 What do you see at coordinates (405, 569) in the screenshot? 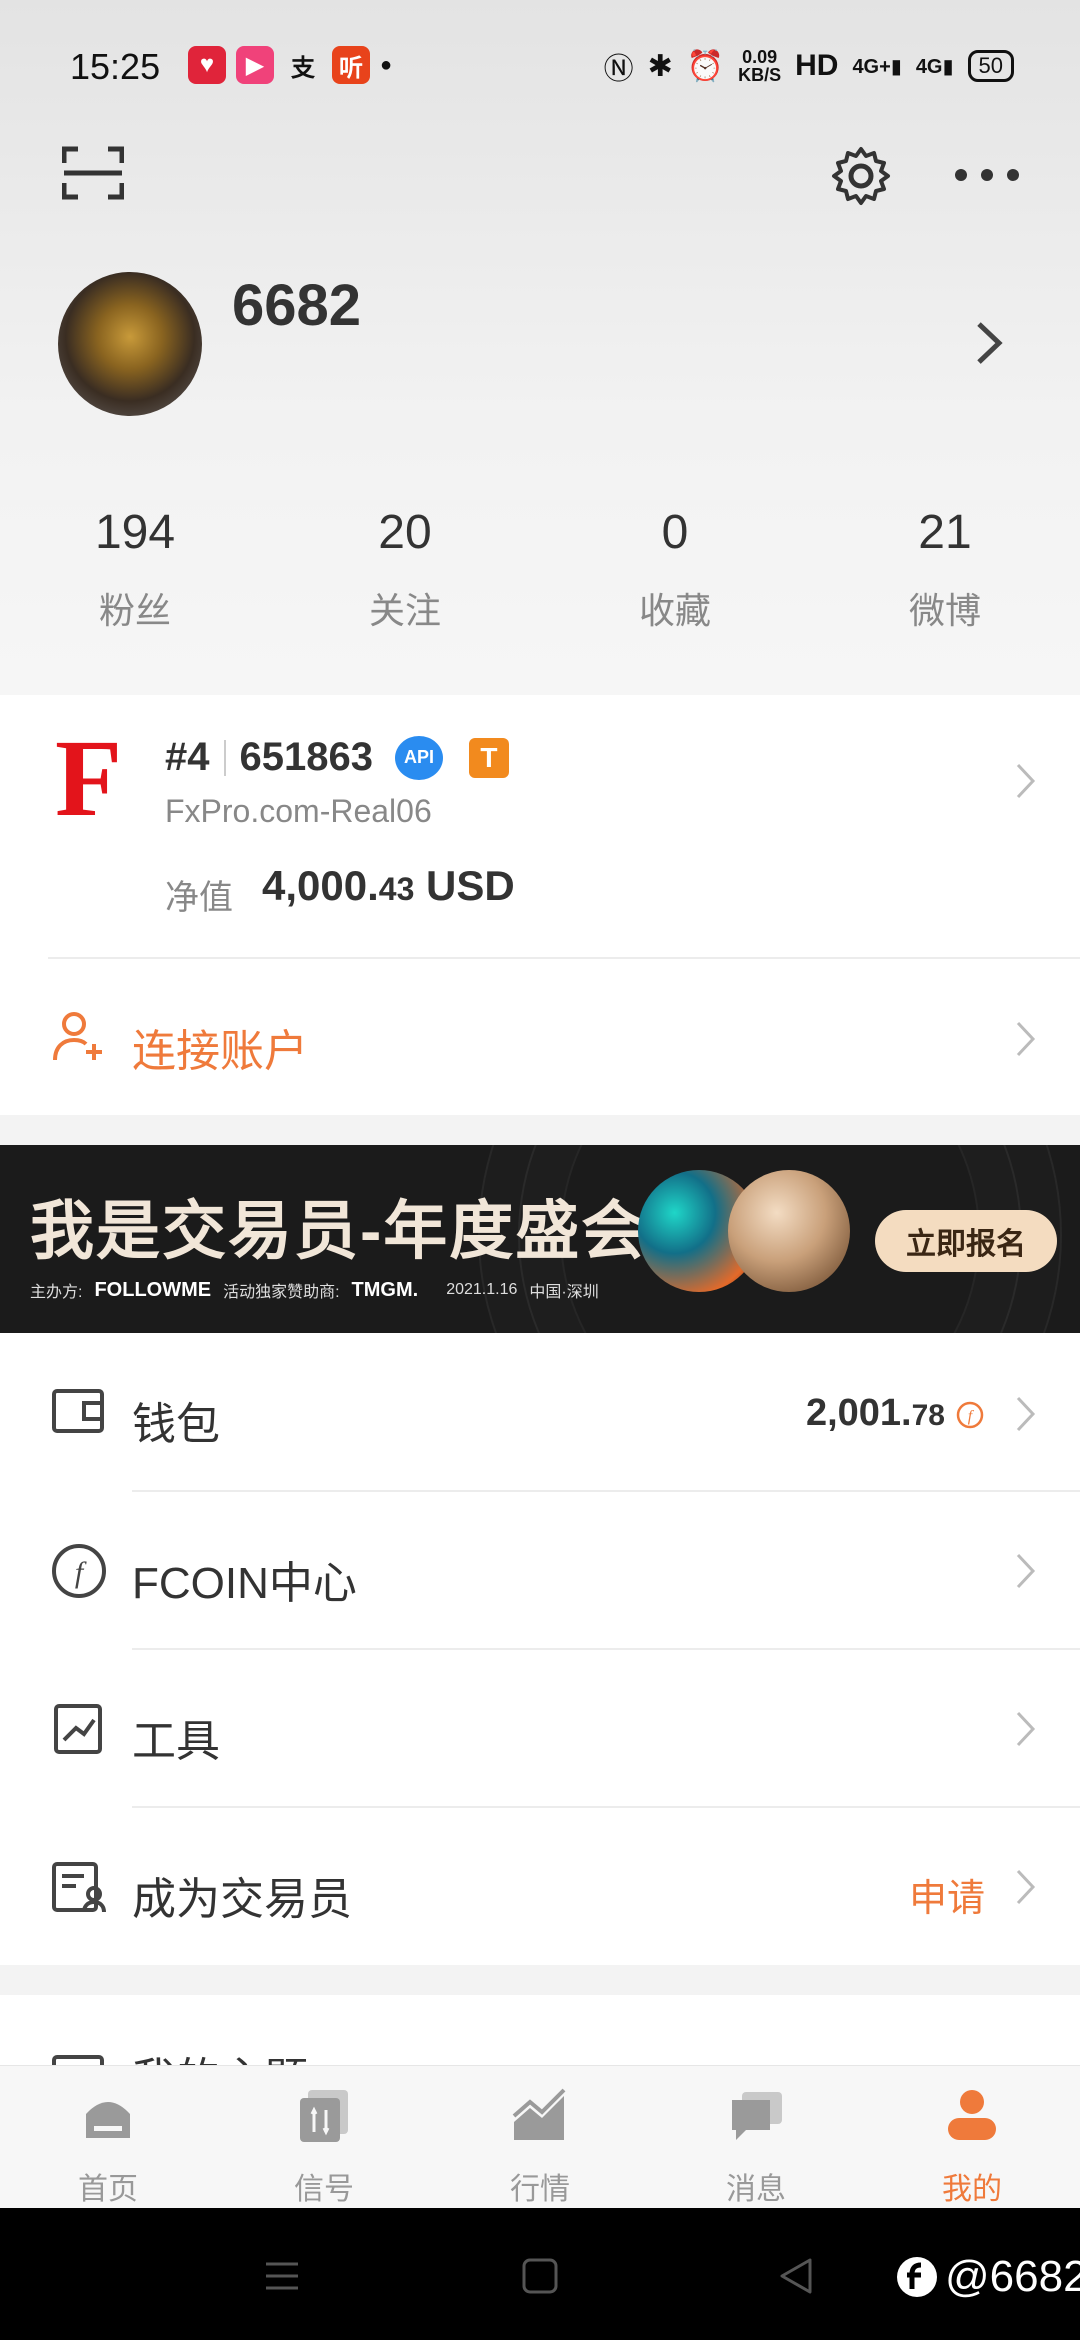
I see `stat-following: 20 关注` at bounding box center [405, 569].